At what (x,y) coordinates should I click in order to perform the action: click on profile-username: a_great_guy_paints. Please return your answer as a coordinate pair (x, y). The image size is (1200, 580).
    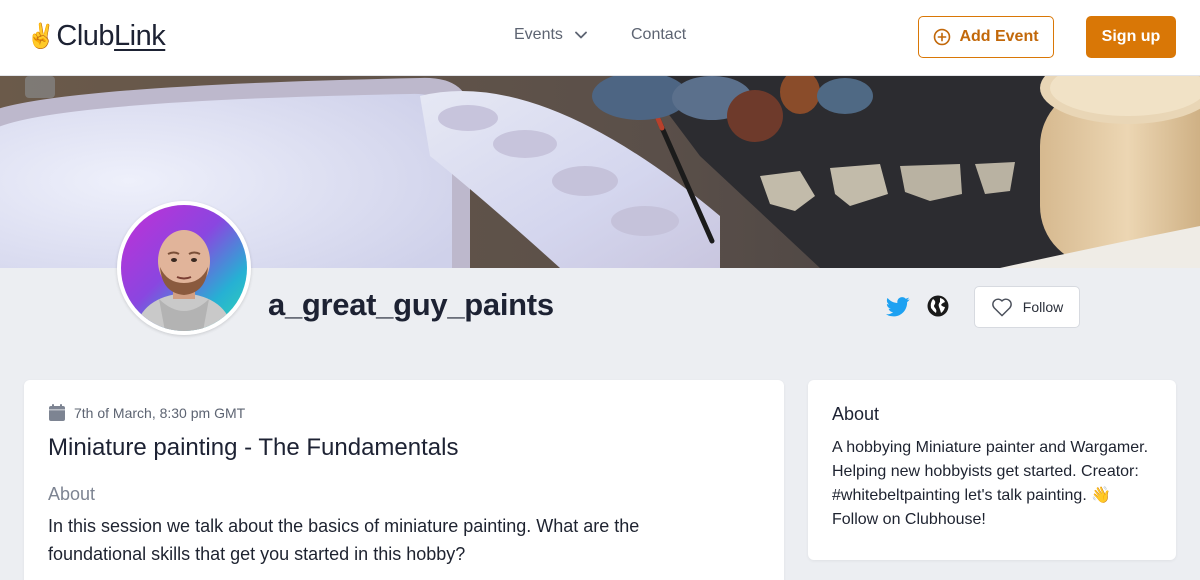
    Looking at the image, I should click on (411, 304).